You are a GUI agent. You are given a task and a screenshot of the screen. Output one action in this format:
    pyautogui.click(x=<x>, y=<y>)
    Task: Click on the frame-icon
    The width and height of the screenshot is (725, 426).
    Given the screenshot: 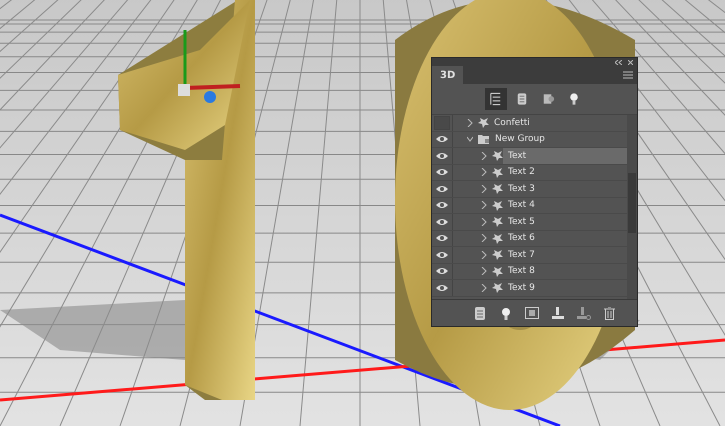 What is the action you would take?
    pyautogui.click(x=531, y=313)
    